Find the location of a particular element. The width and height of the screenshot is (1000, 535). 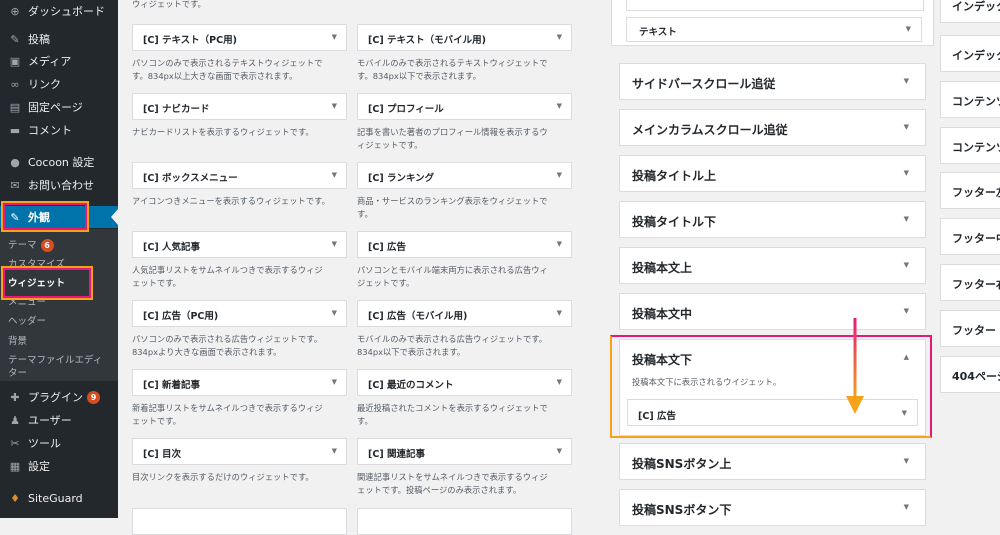

menu-tools: ✂ ツール is located at coordinates (59, 443).